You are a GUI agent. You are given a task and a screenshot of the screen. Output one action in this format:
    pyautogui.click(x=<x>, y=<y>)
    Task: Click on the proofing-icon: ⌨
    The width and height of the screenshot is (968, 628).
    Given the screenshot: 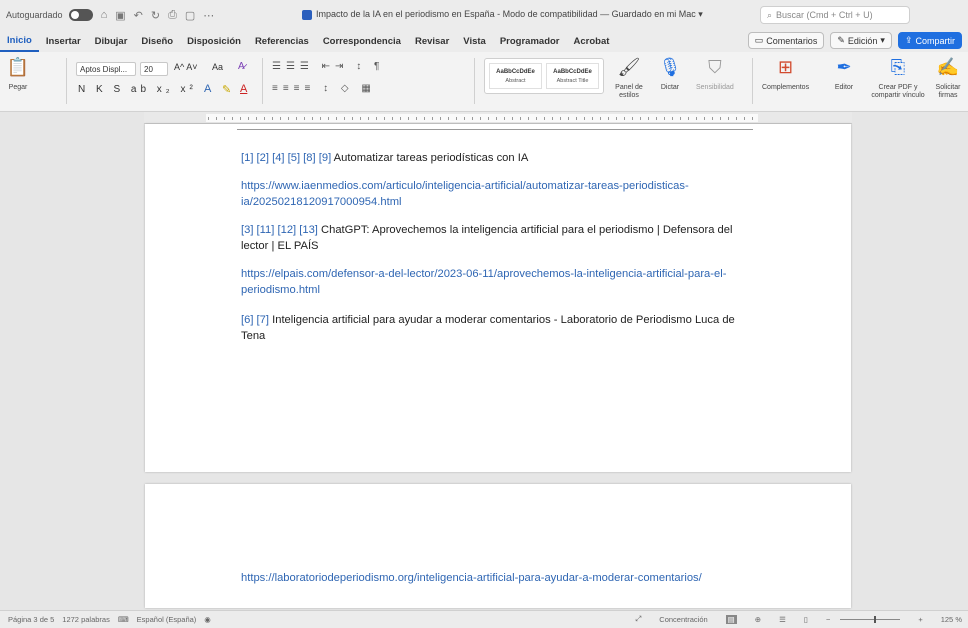 What is the action you would take?
    pyautogui.click(x=123, y=619)
    